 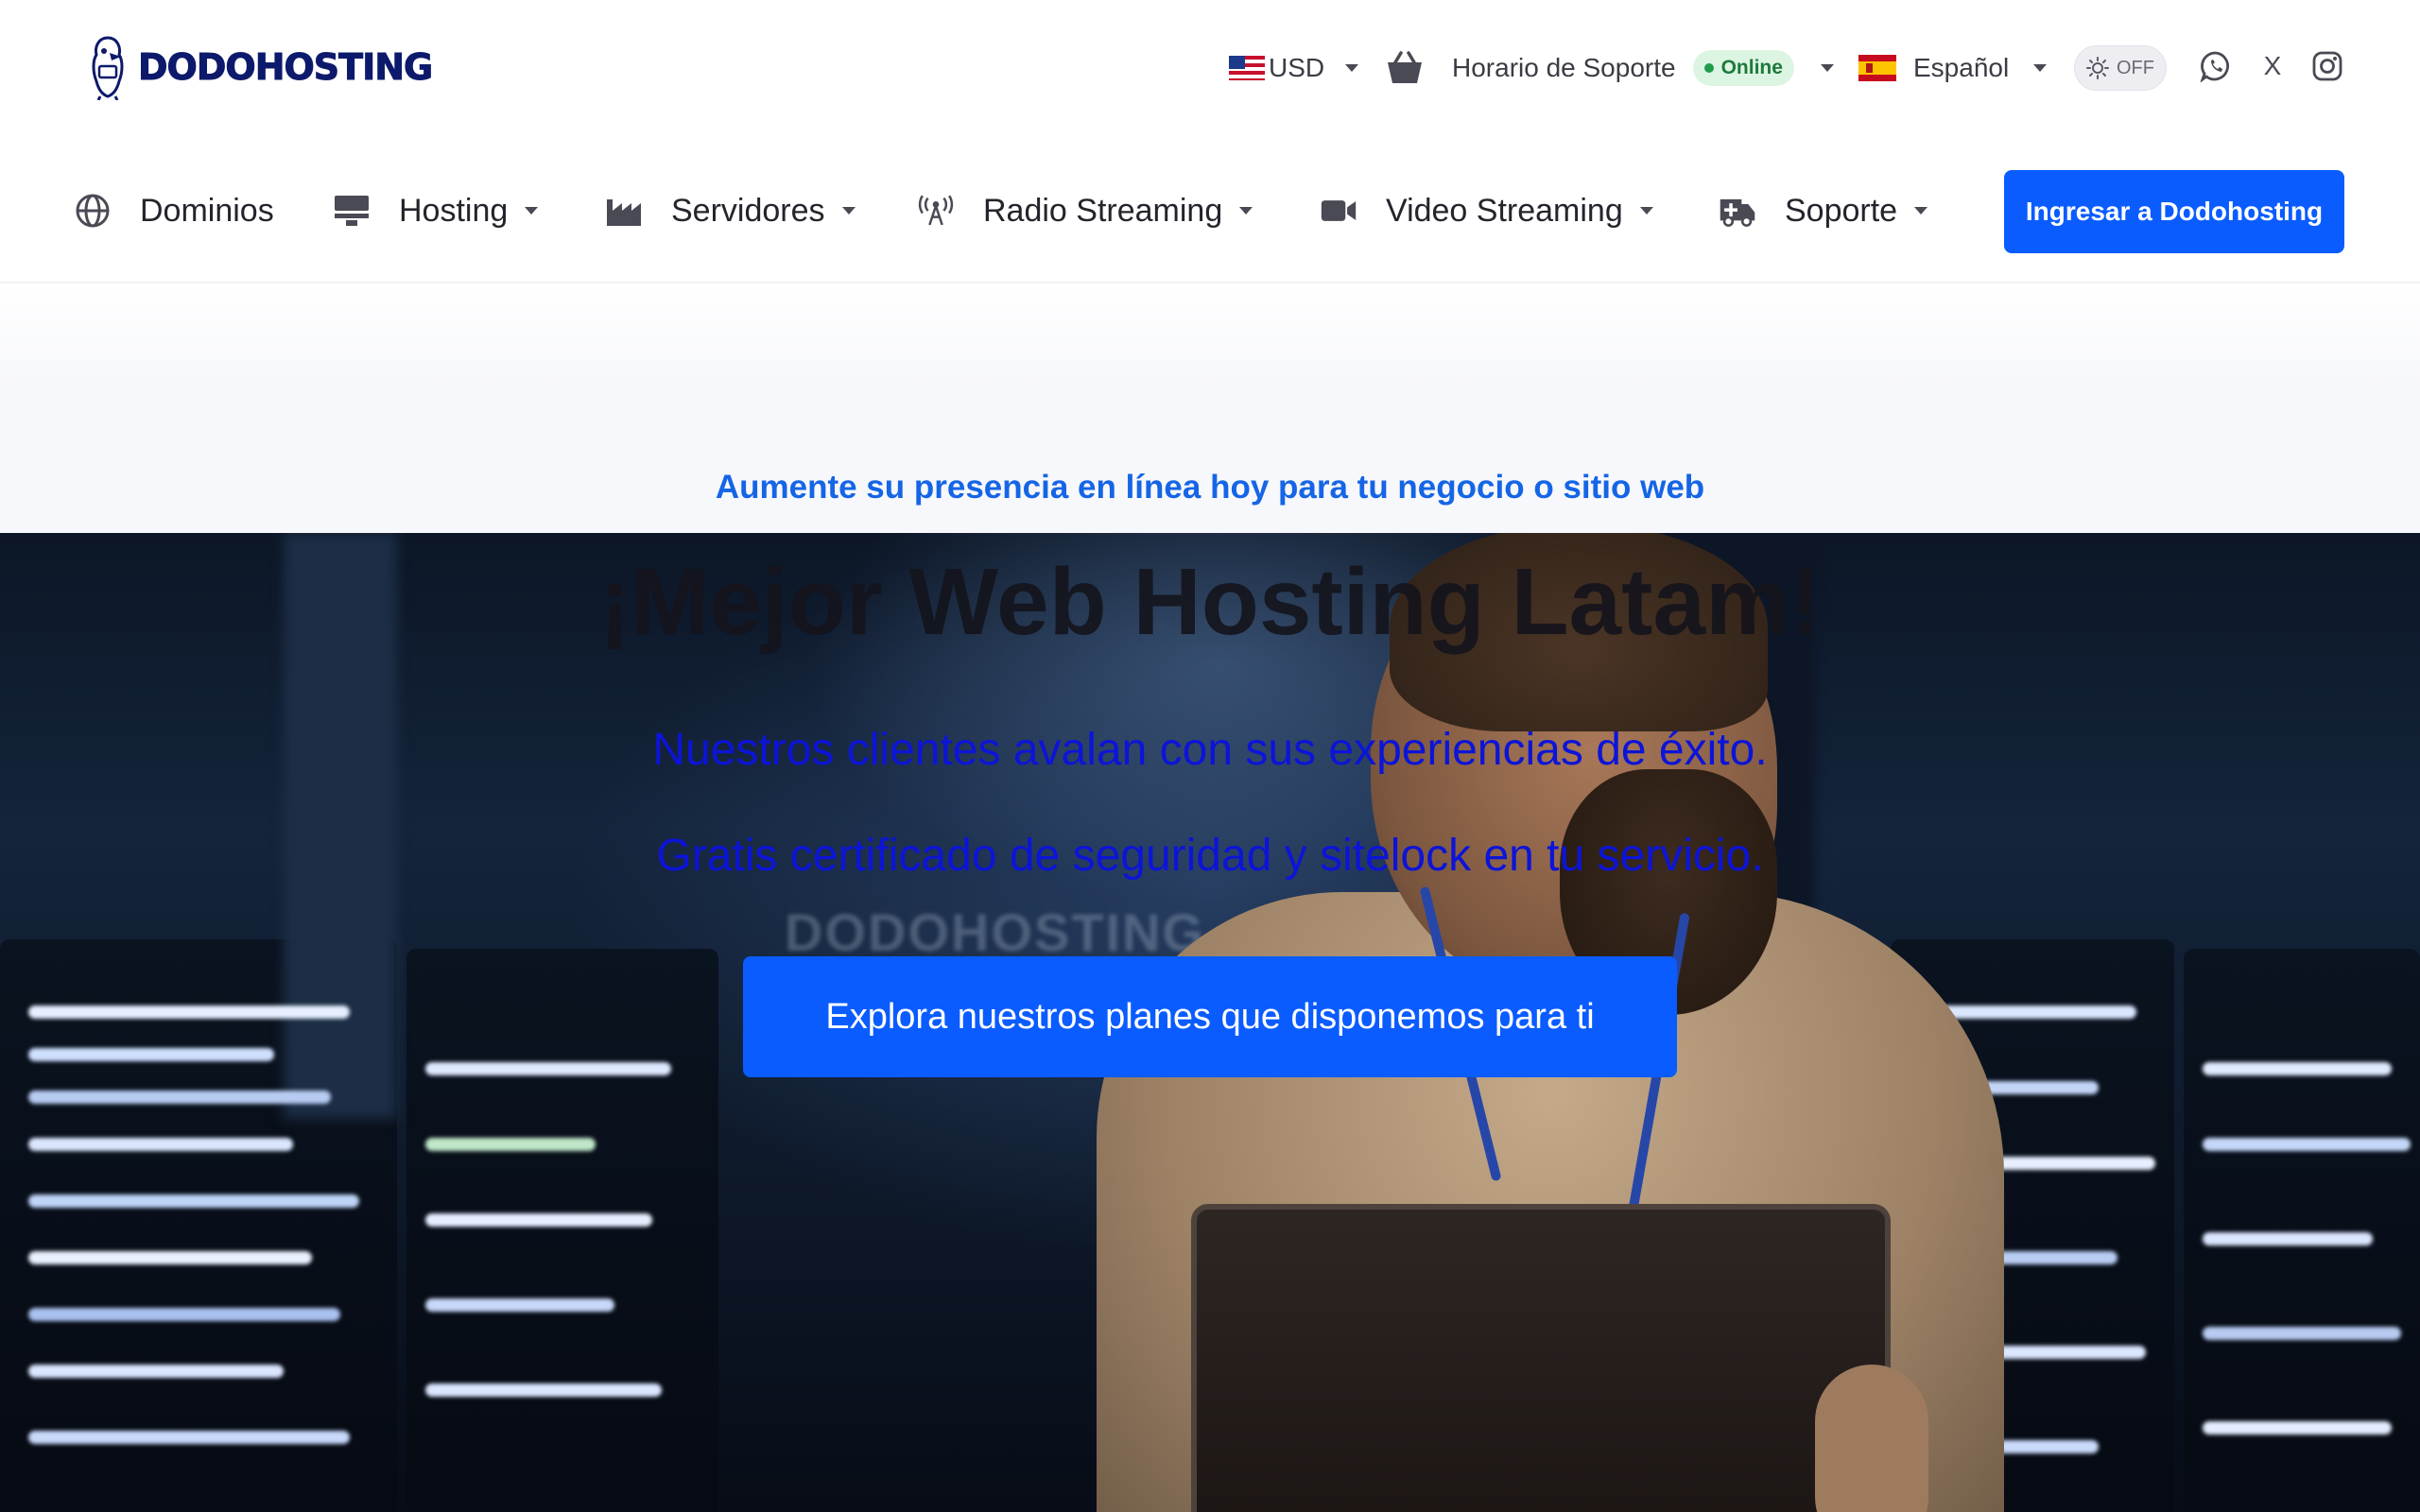 I want to click on x-icon: X, so click(x=2273, y=65).